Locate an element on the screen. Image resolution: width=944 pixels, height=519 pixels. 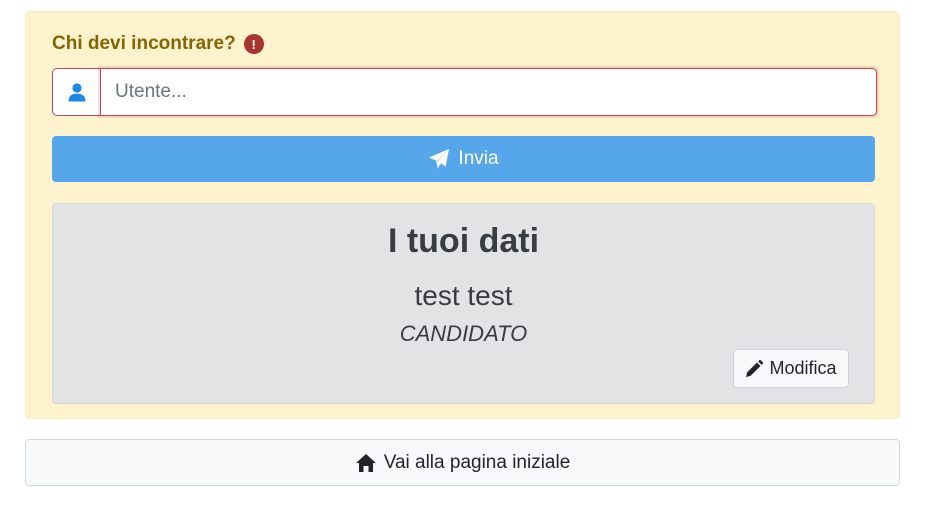
exclamation-circle-icon: ! is located at coordinates (253, 44).